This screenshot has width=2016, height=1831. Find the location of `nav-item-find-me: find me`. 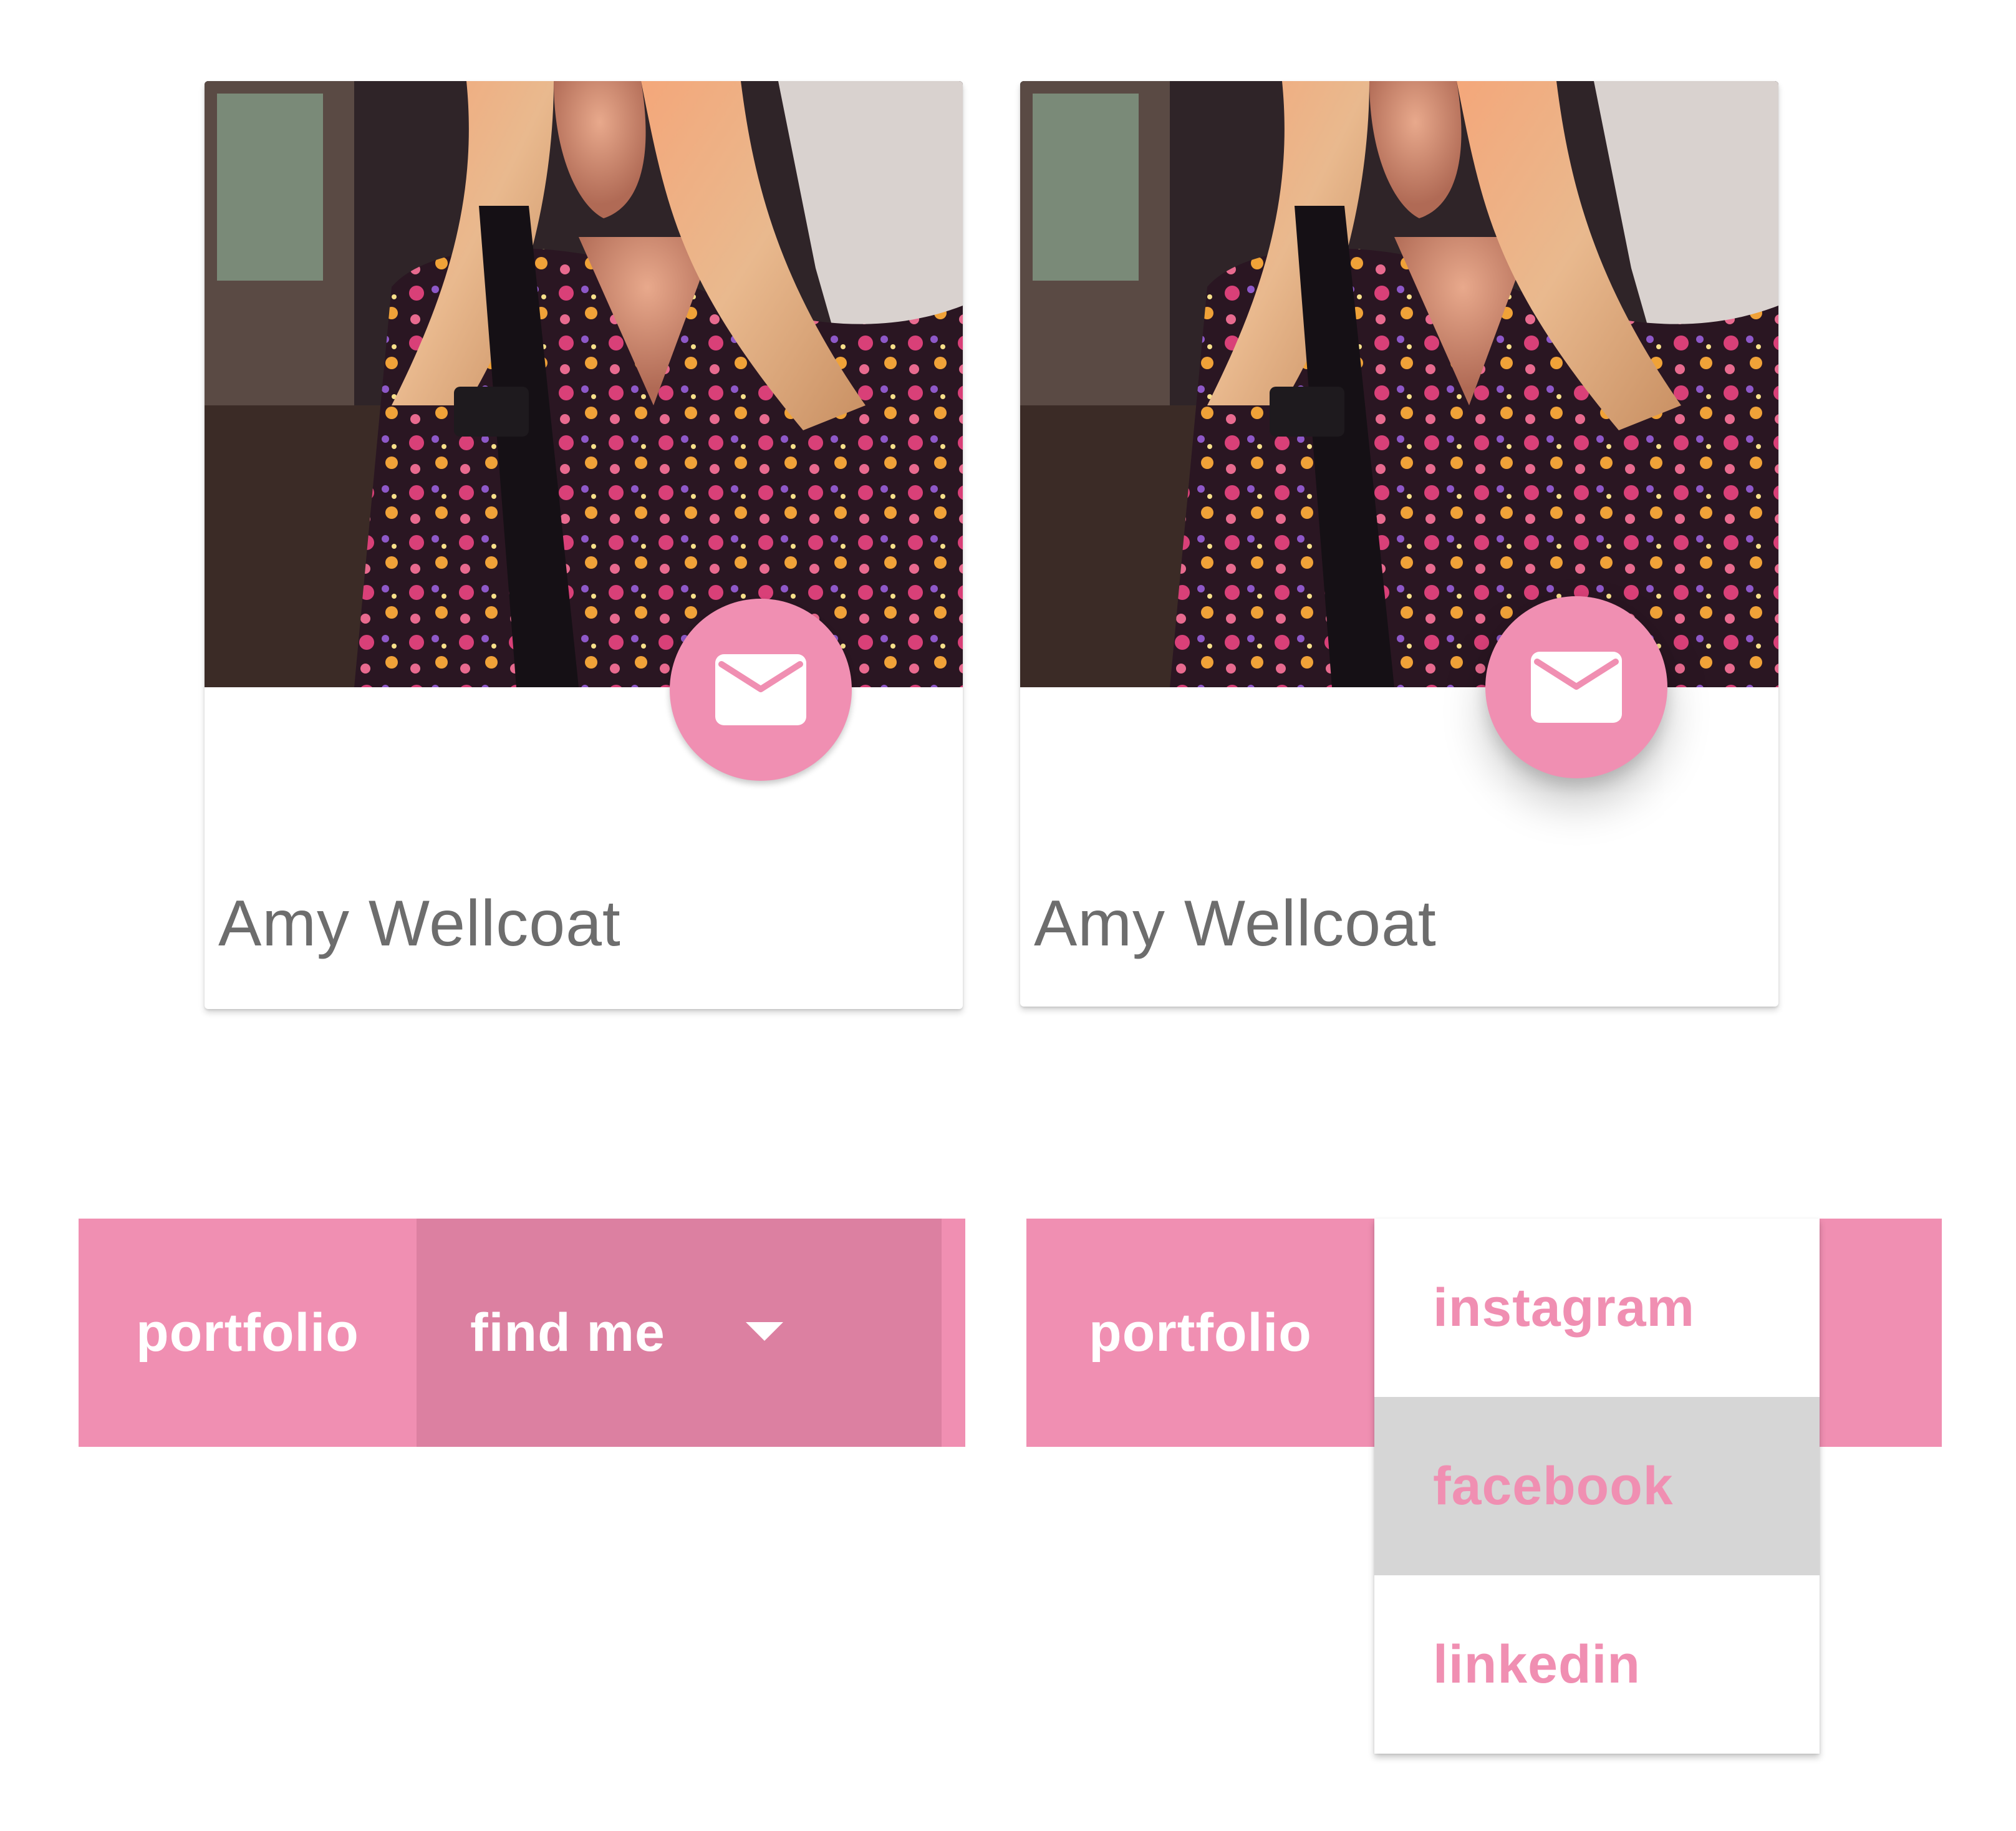

nav-item-find-me: find me is located at coordinates (679, 1333).